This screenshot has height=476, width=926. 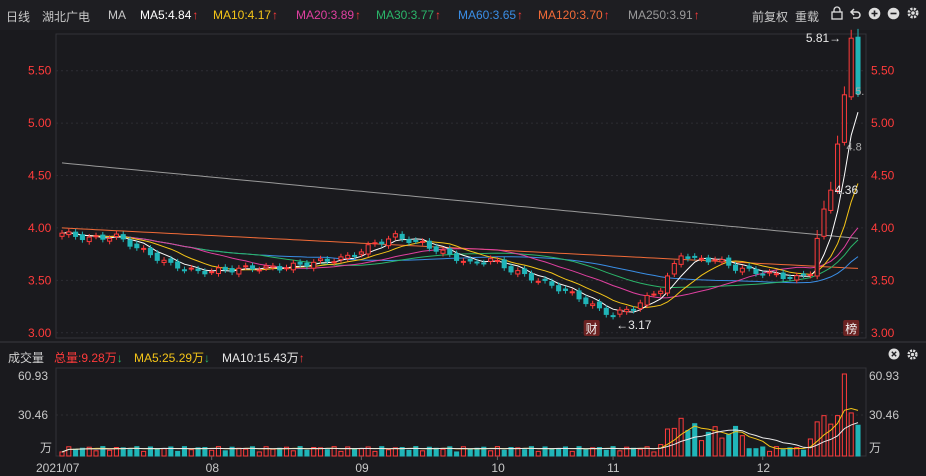 I want to click on ma-label: MA, so click(x=117, y=15).